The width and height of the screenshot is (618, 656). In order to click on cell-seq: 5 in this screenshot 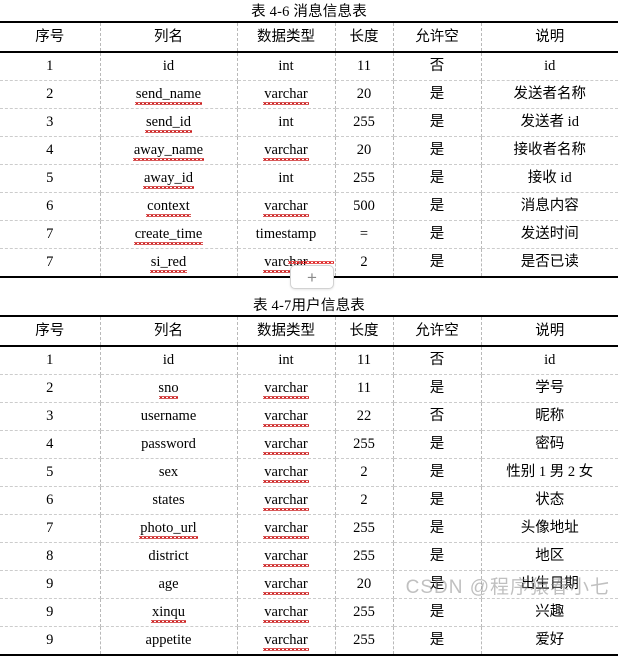, I will do `click(50, 472)`.